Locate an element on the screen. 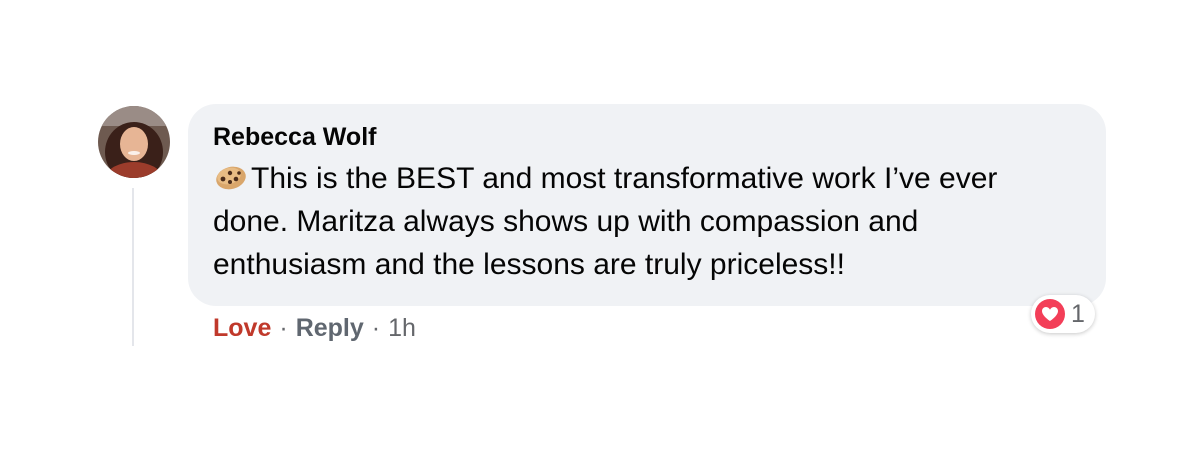 Image resolution: width=1200 pixels, height=450 pixels. author-name: Rebecca Wolf is located at coordinates (647, 137).